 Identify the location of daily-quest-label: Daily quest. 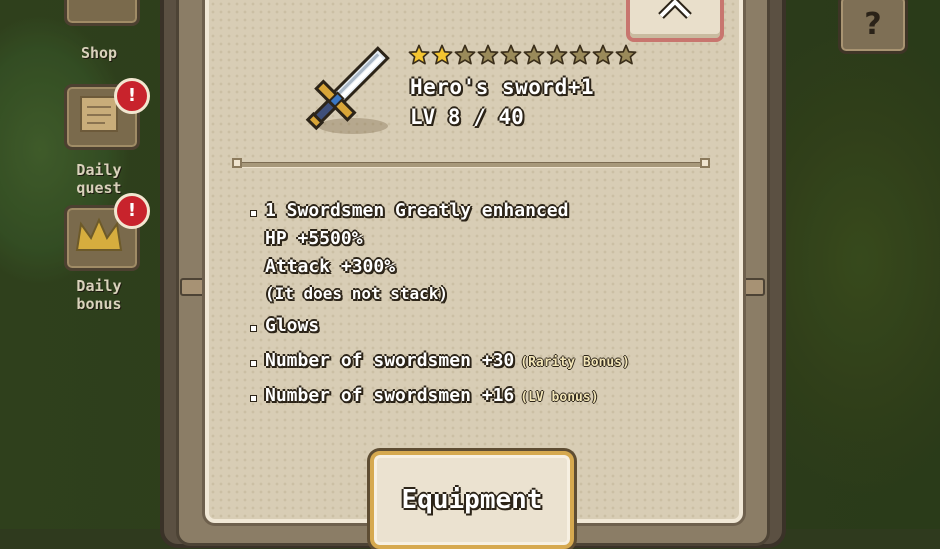
(99, 179).